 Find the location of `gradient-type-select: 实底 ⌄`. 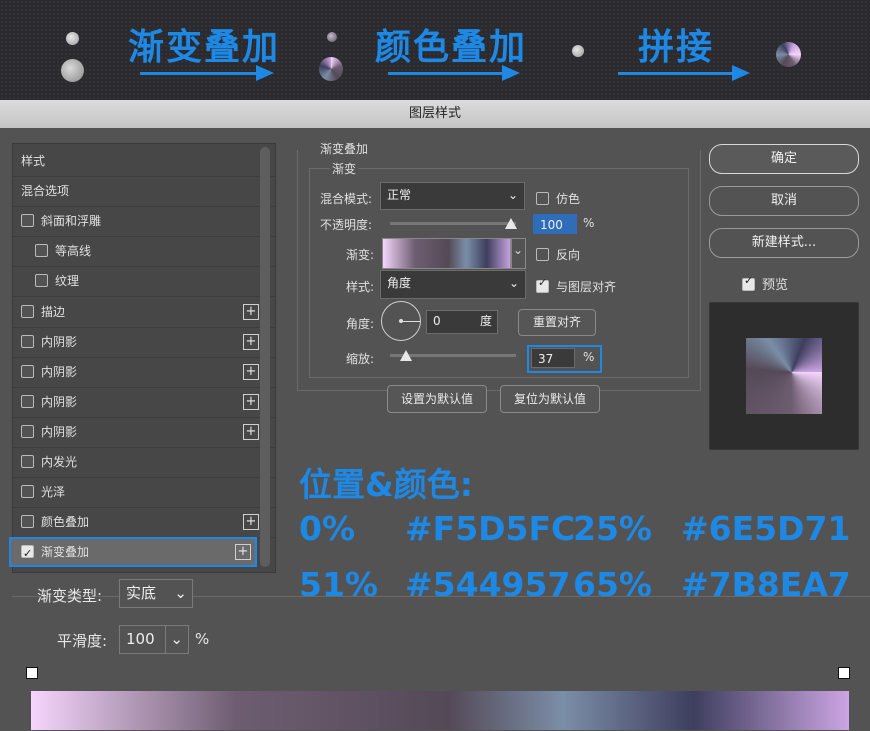

gradient-type-select: 实底 ⌄ is located at coordinates (156, 593).